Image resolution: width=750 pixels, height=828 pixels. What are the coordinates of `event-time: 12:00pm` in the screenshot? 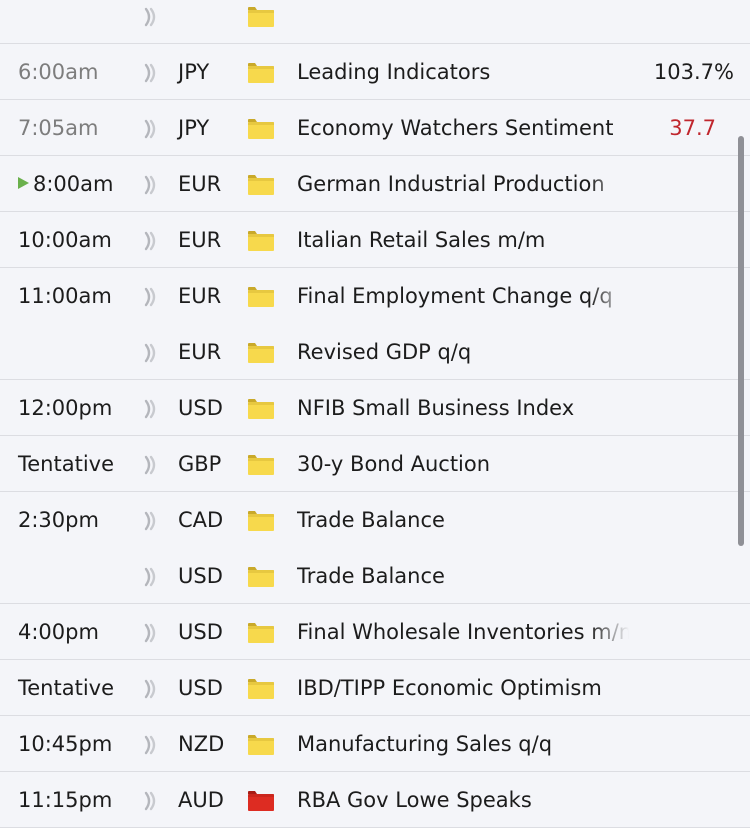 It's located at (65, 408).